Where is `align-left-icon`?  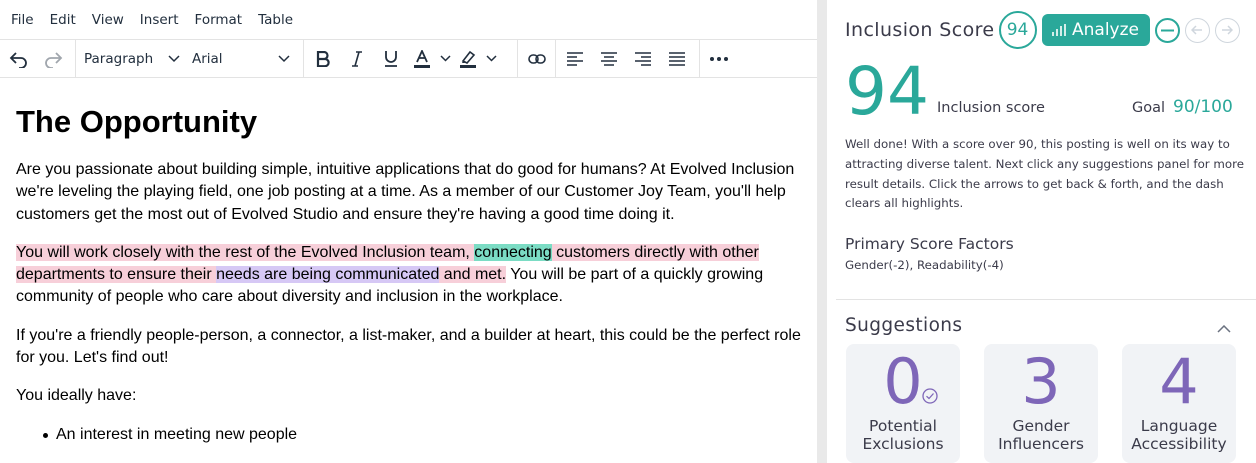
align-left-icon is located at coordinates (575, 58).